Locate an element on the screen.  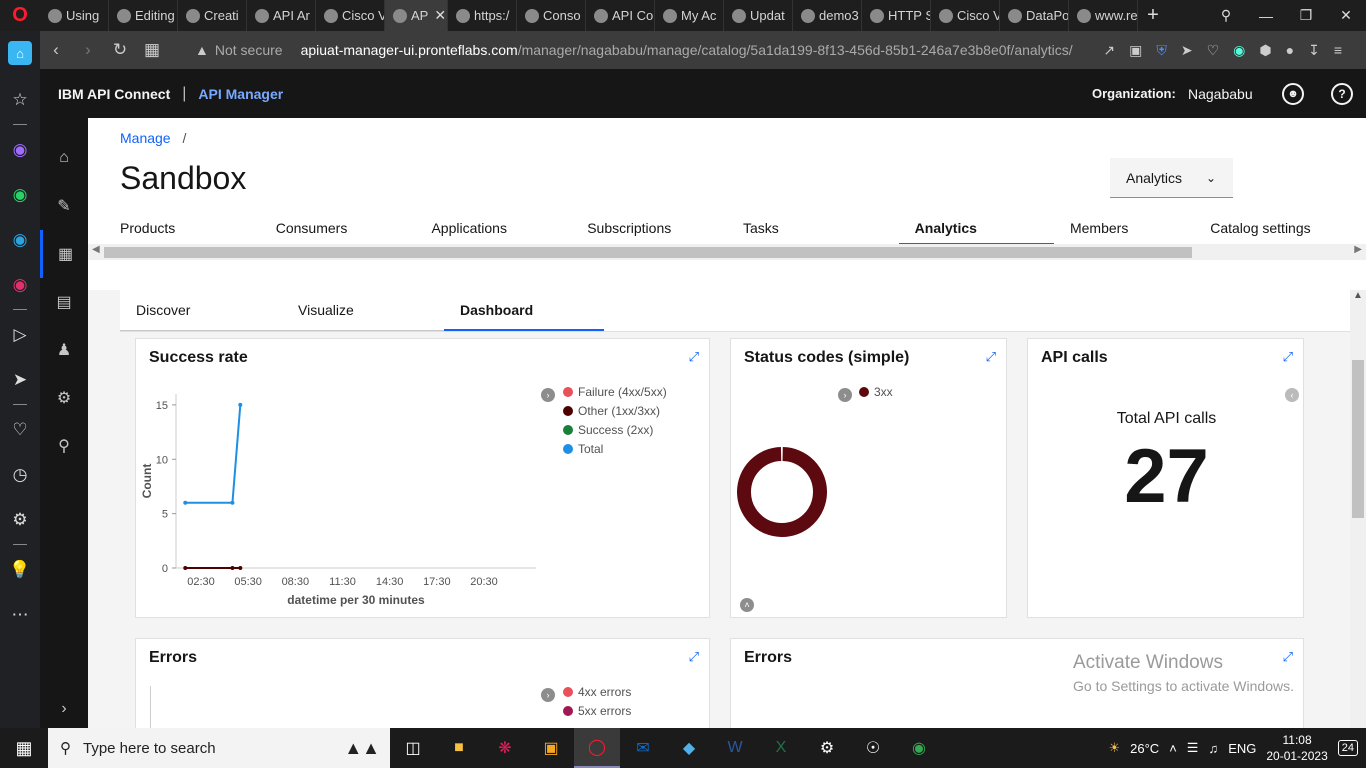
browser-tab: AP ✕ is located at coordinates (416, 15).